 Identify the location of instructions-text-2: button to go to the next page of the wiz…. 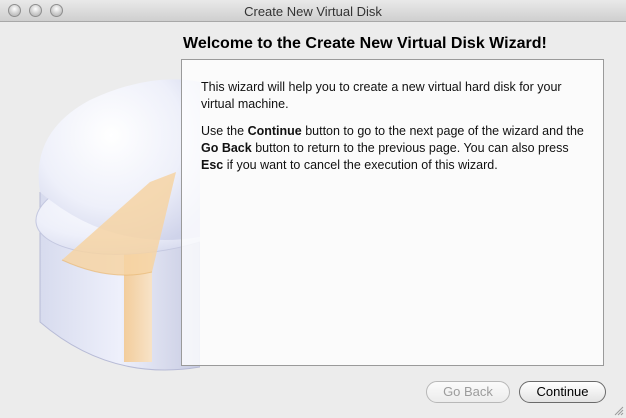
(442, 131).